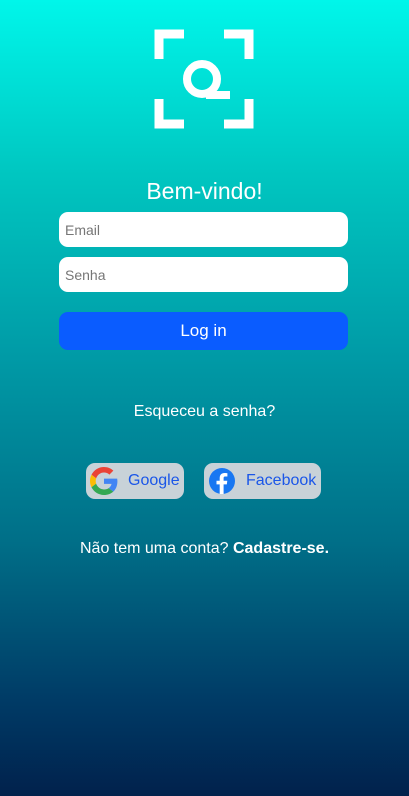  What do you see at coordinates (204, 191) in the screenshot?
I see `welcome-title: Bem-vindo!` at bounding box center [204, 191].